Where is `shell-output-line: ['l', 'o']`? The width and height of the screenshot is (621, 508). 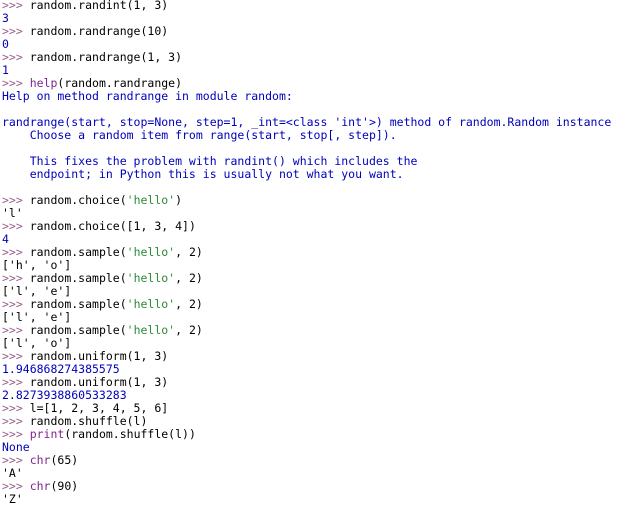
shell-output-line: ['l', 'o'] is located at coordinates (310, 343).